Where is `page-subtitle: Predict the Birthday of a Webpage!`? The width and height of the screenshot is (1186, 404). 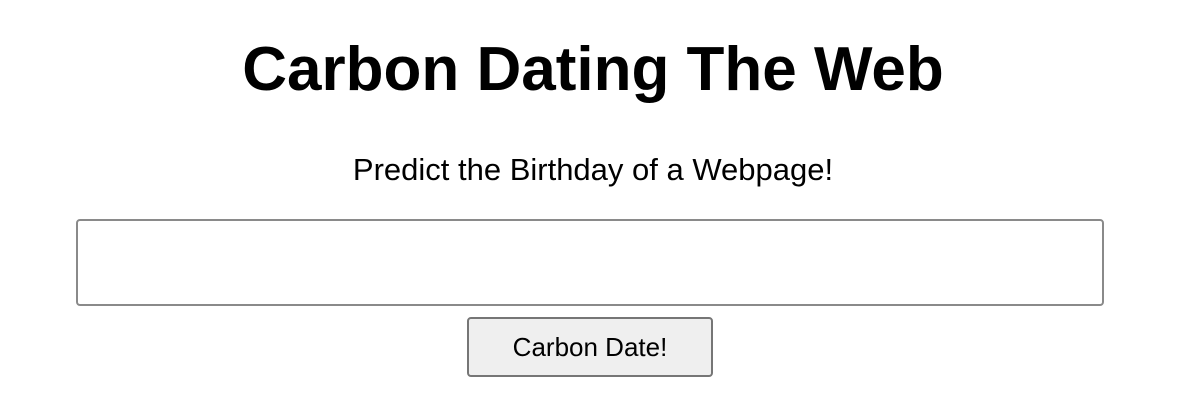 page-subtitle: Predict the Birthday of a Webpage! is located at coordinates (593, 169).